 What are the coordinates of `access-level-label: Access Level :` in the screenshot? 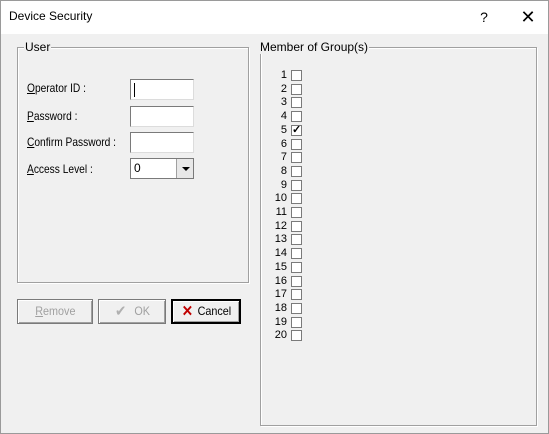 It's located at (60, 169).